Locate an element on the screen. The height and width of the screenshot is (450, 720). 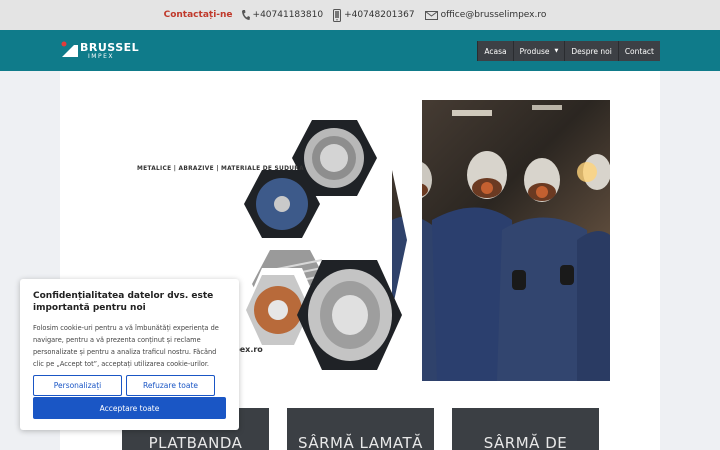
menu-home-label: Acasa is located at coordinates (495, 51).